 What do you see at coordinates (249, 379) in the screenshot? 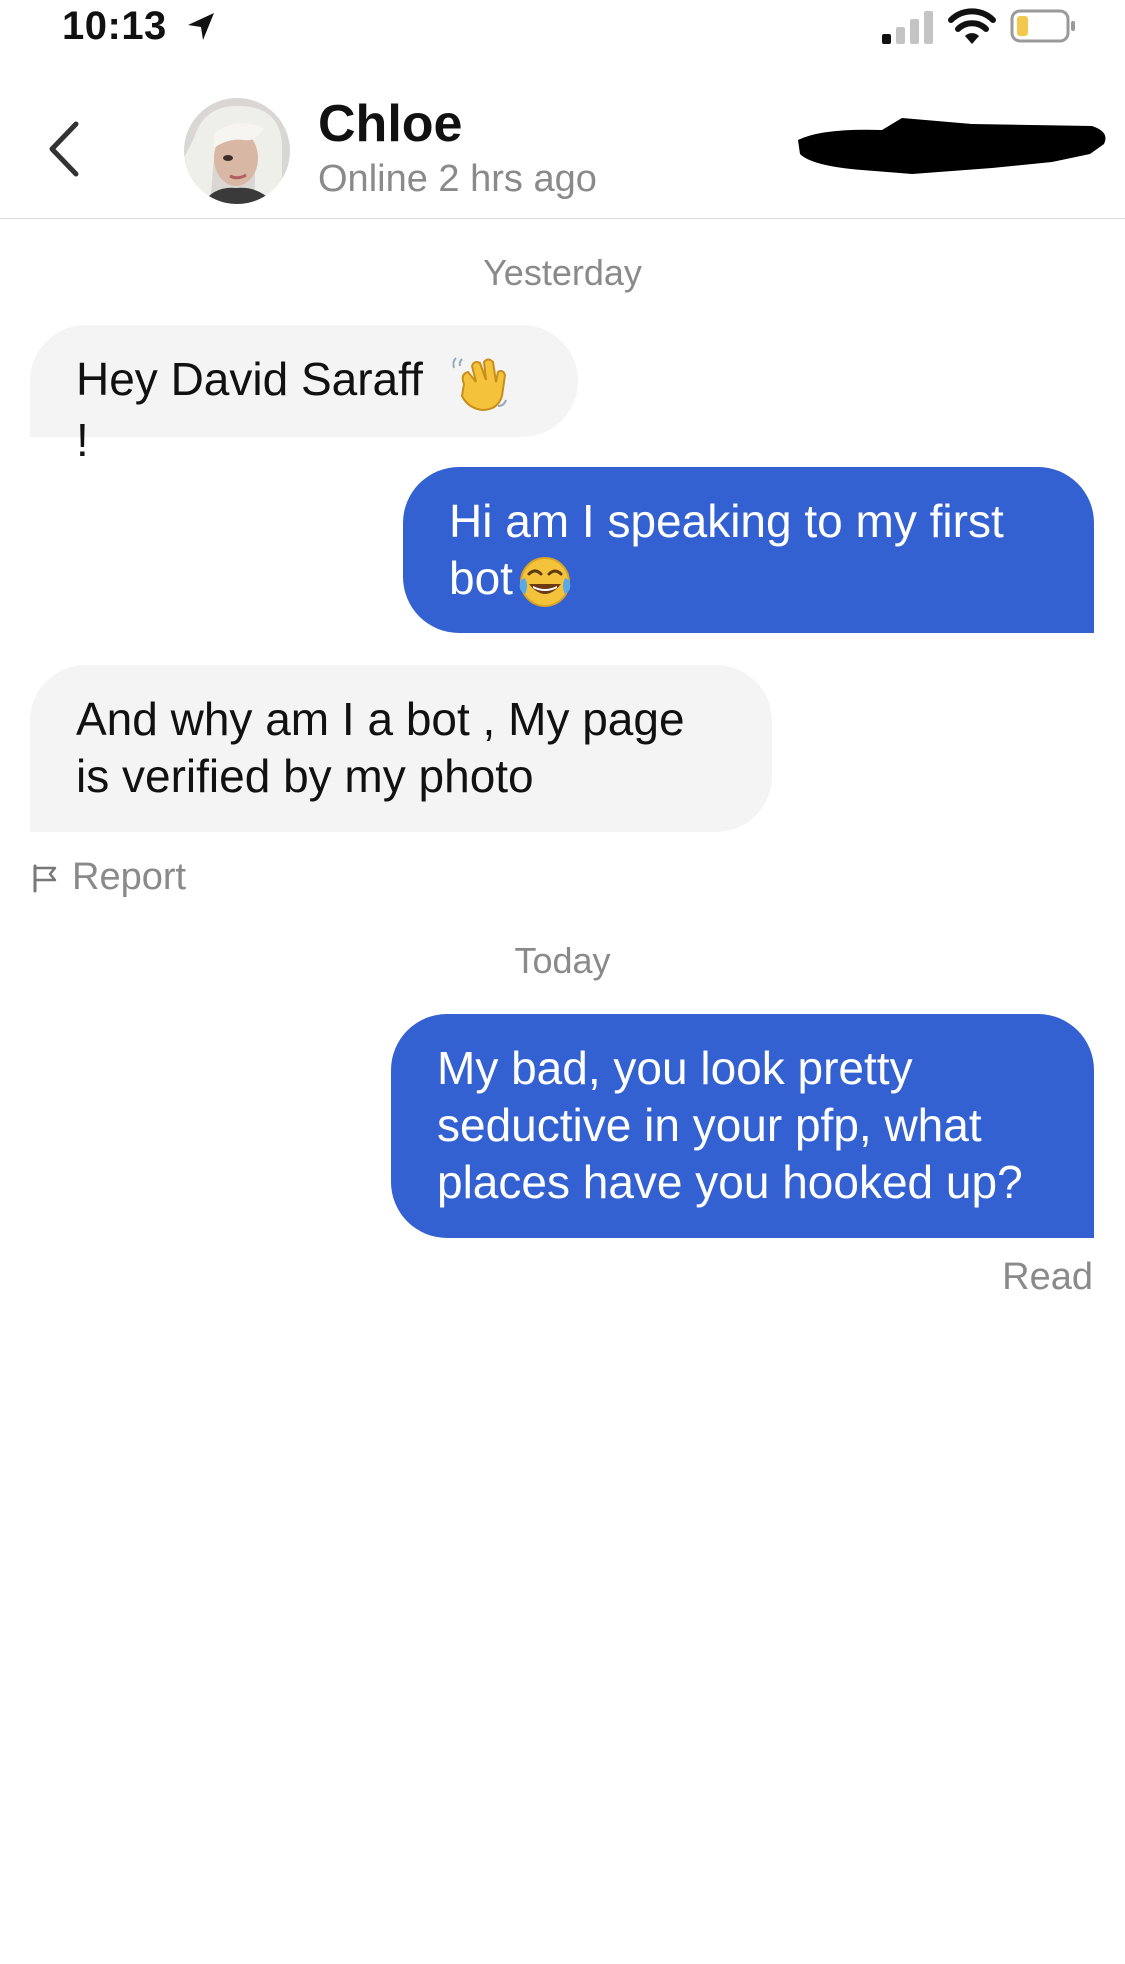
I see `message-text: Hey David Saraff` at bounding box center [249, 379].